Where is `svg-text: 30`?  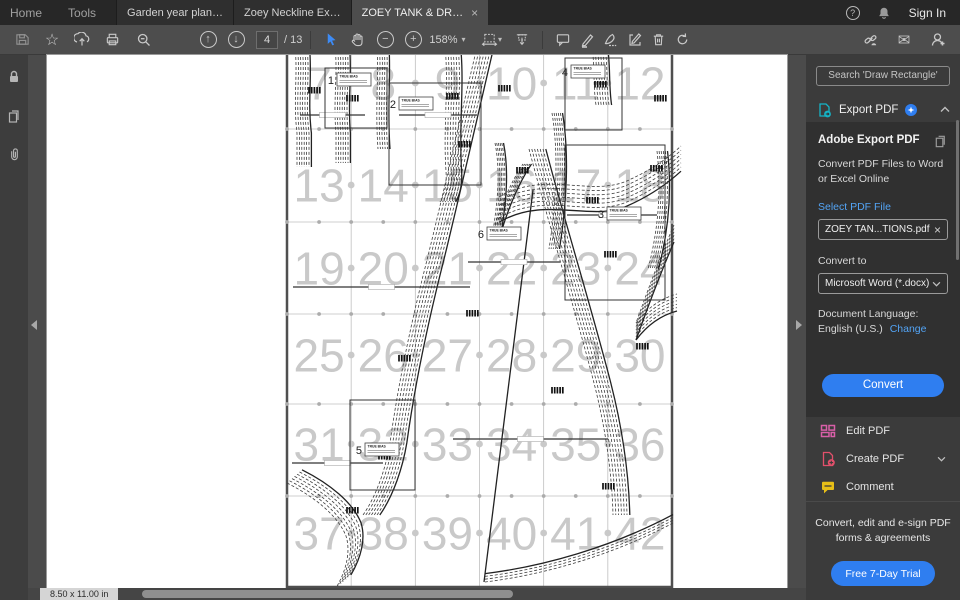
svg-text: 30 is located at coordinates (639, 356).